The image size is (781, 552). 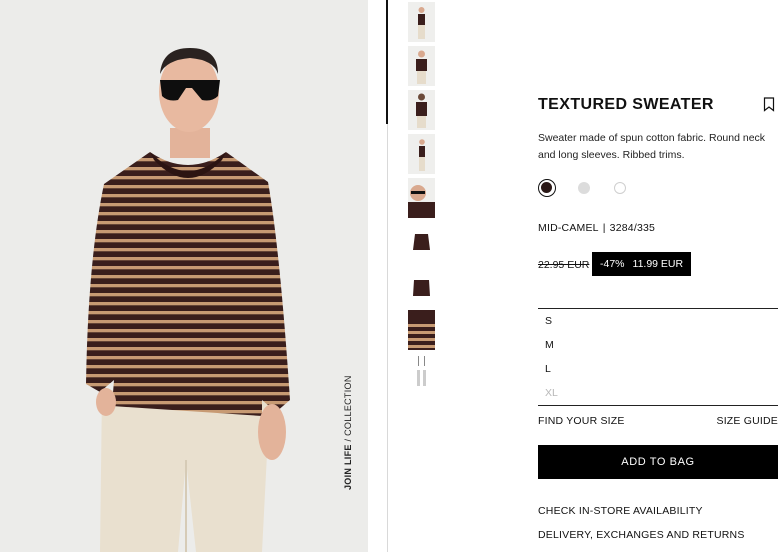 I want to click on swatch-light-grey, so click(x=584, y=188).